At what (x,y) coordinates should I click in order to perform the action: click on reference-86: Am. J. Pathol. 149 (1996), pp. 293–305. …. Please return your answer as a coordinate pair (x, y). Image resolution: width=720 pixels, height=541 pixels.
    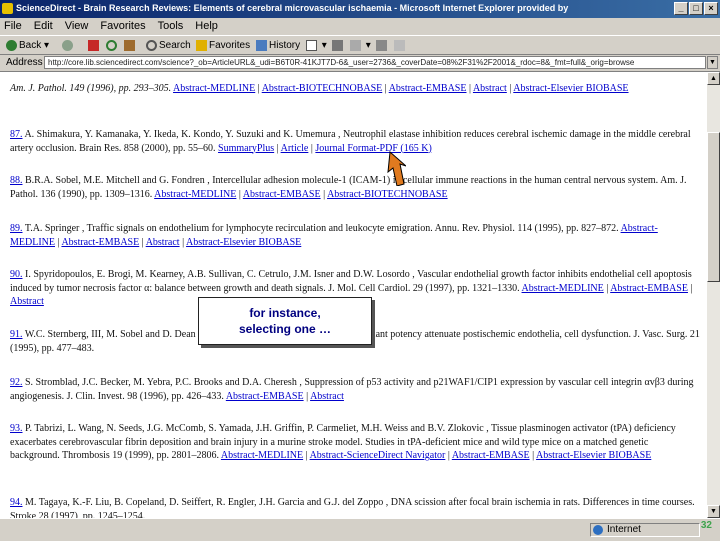
    Looking at the image, I should click on (319, 88).